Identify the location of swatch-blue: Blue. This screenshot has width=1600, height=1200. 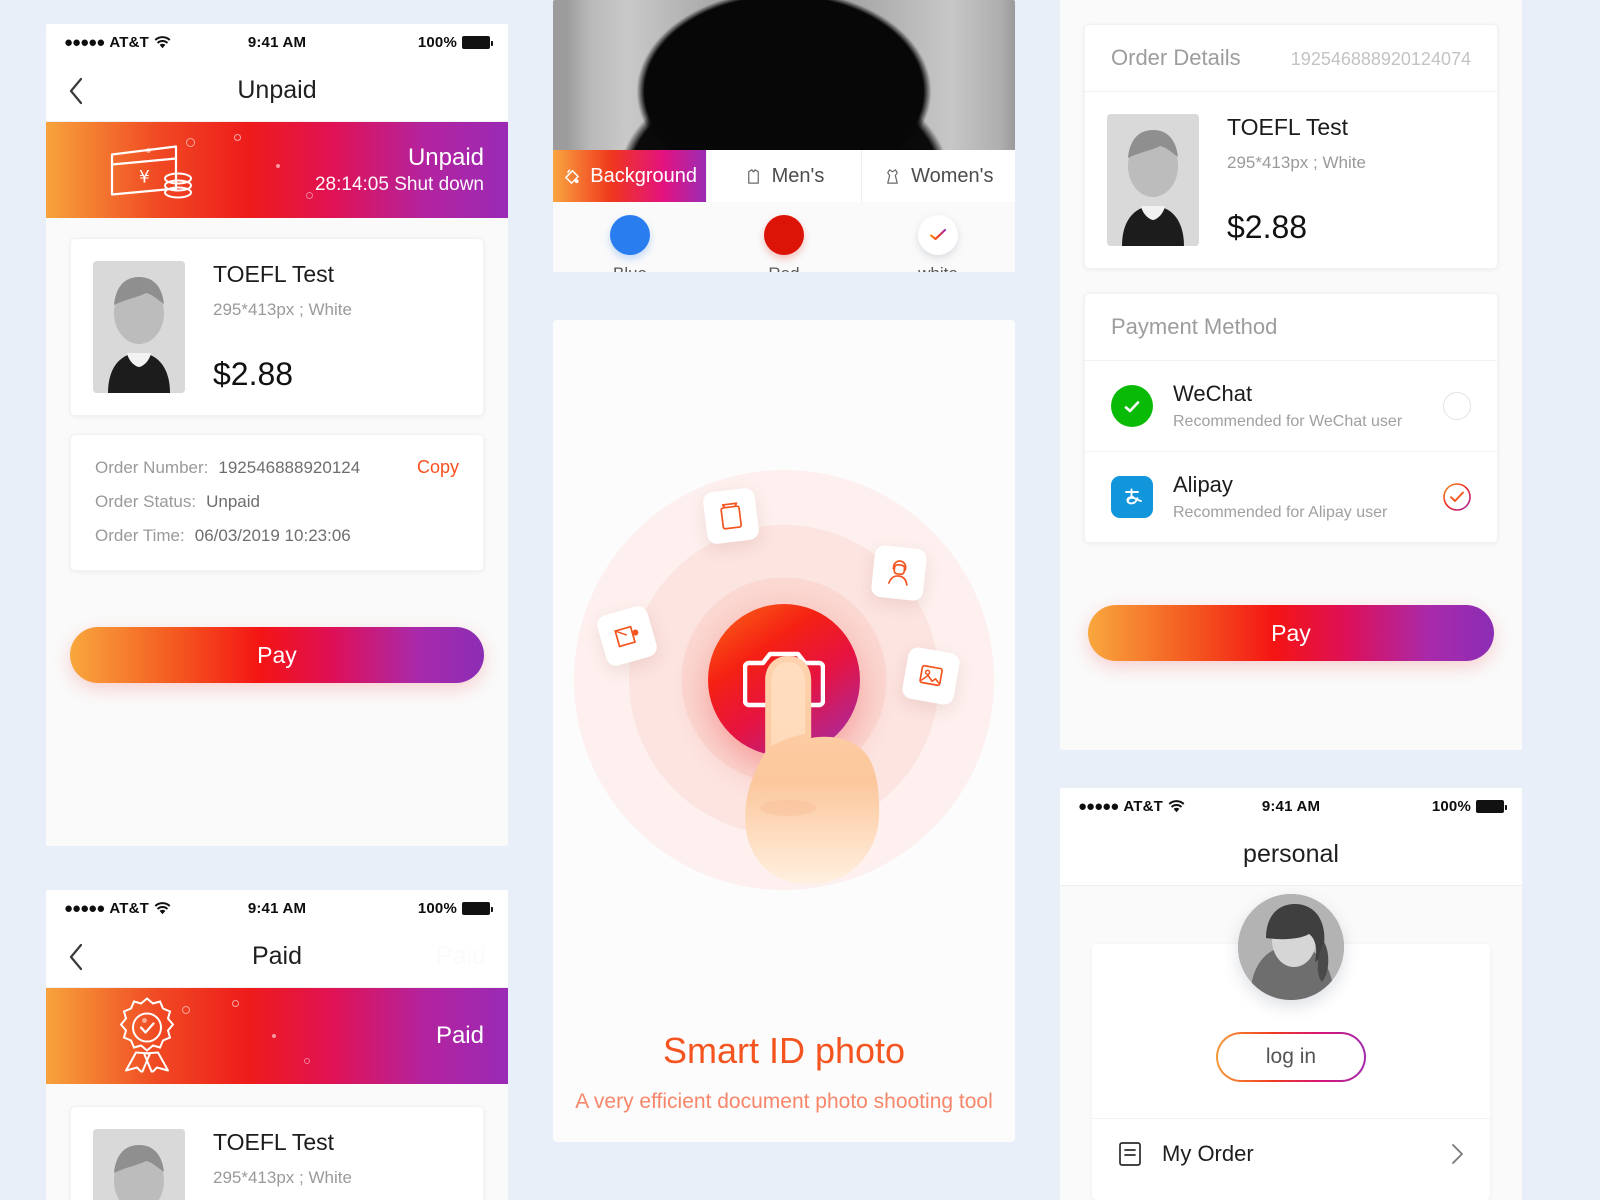
(630, 243).